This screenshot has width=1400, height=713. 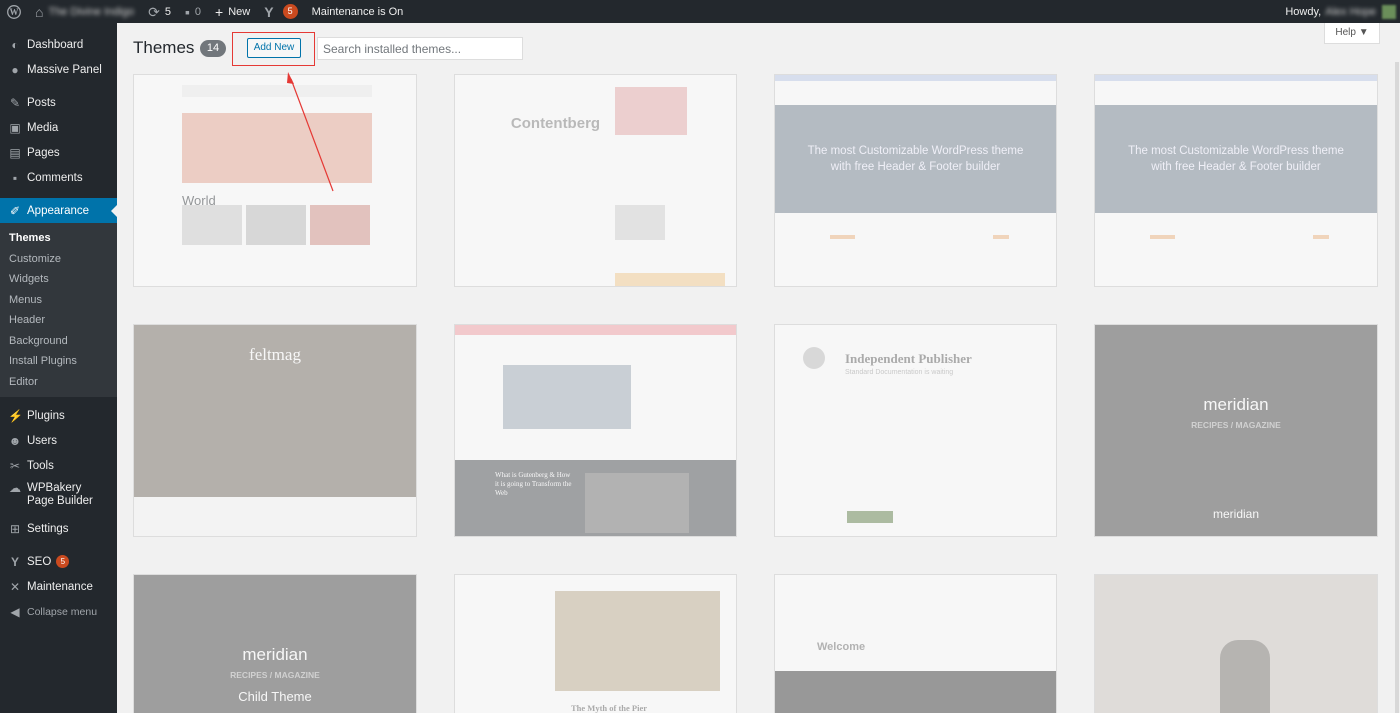 I want to click on sidebar-item-label: Dashboard, so click(x=55, y=44).